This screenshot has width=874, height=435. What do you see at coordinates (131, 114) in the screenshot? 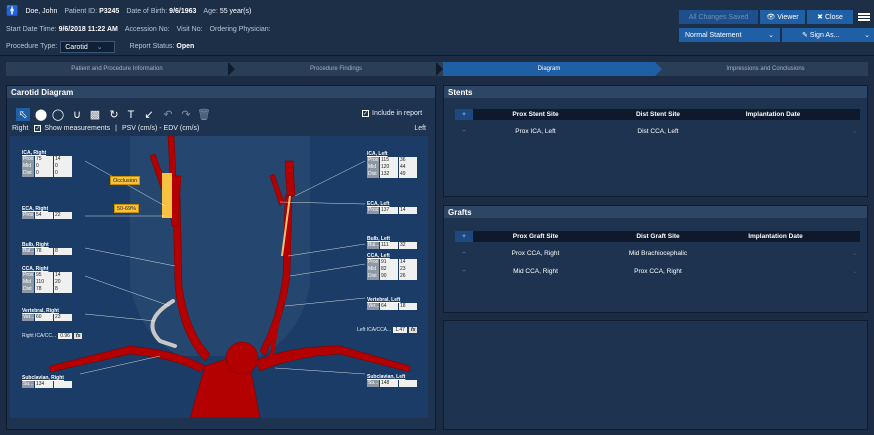
I see `text-tool-icon: T` at bounding box center [131, 114].